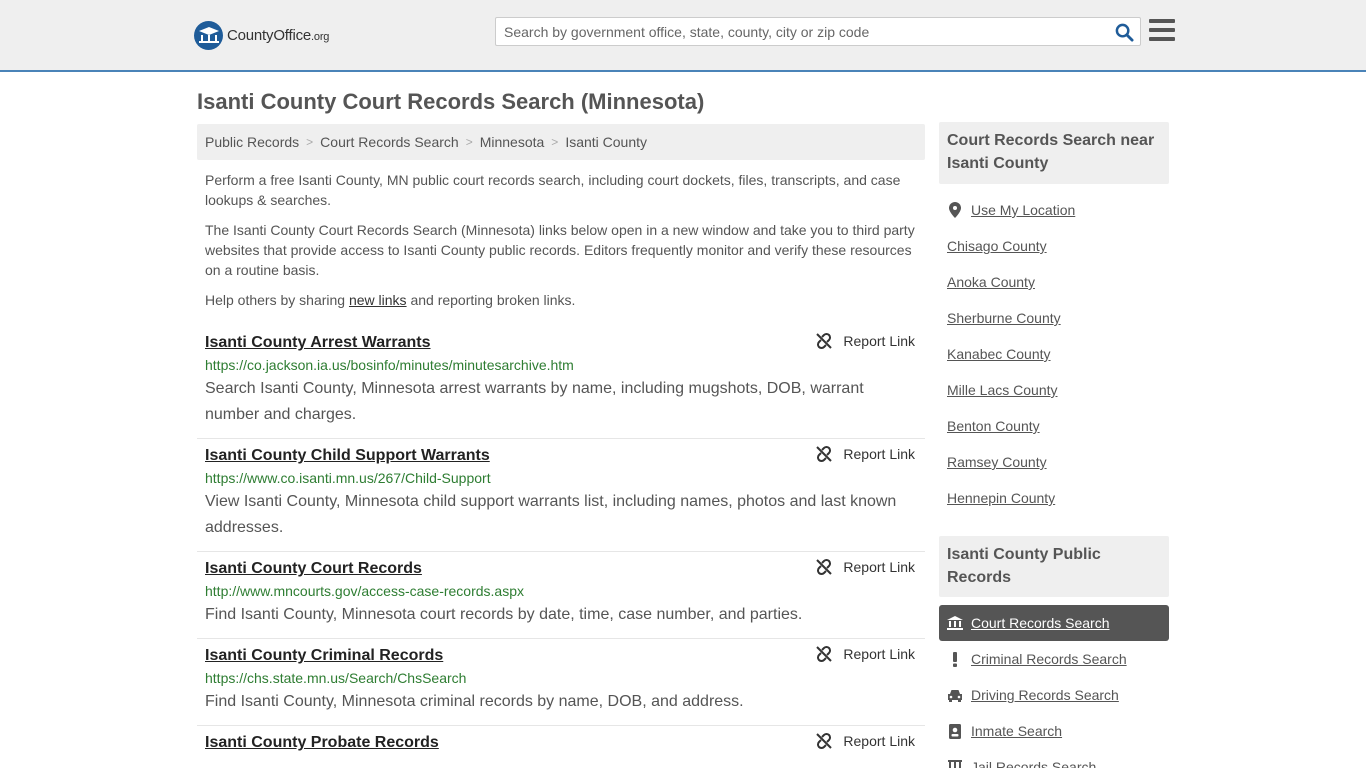  What do you see at coordinates (955, 695) in the screenshot?
I see `car-icon` at bounding box center [955, 695].